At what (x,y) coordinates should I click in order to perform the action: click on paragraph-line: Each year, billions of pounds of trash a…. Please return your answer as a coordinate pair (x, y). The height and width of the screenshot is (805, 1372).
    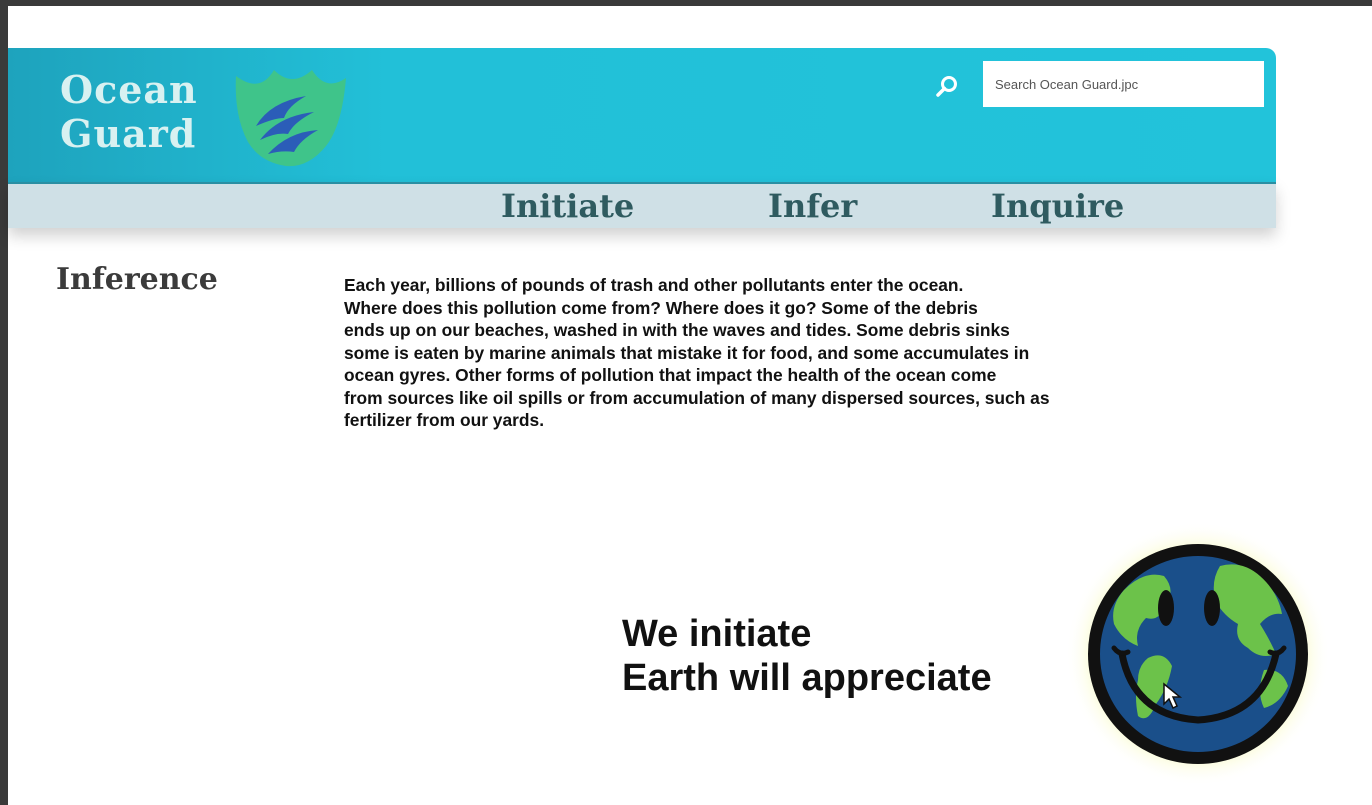
    Looking at the image, I should click on (654, 285).